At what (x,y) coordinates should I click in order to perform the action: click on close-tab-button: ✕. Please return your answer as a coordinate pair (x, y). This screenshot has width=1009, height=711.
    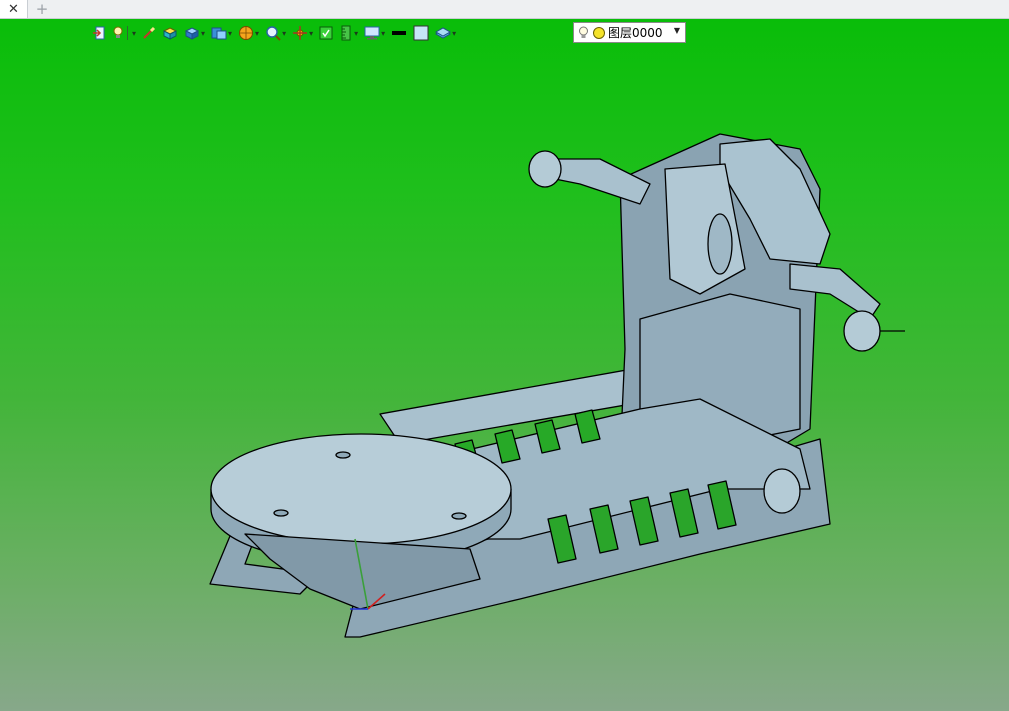
    Looking at the image, I should click on (14, 9).